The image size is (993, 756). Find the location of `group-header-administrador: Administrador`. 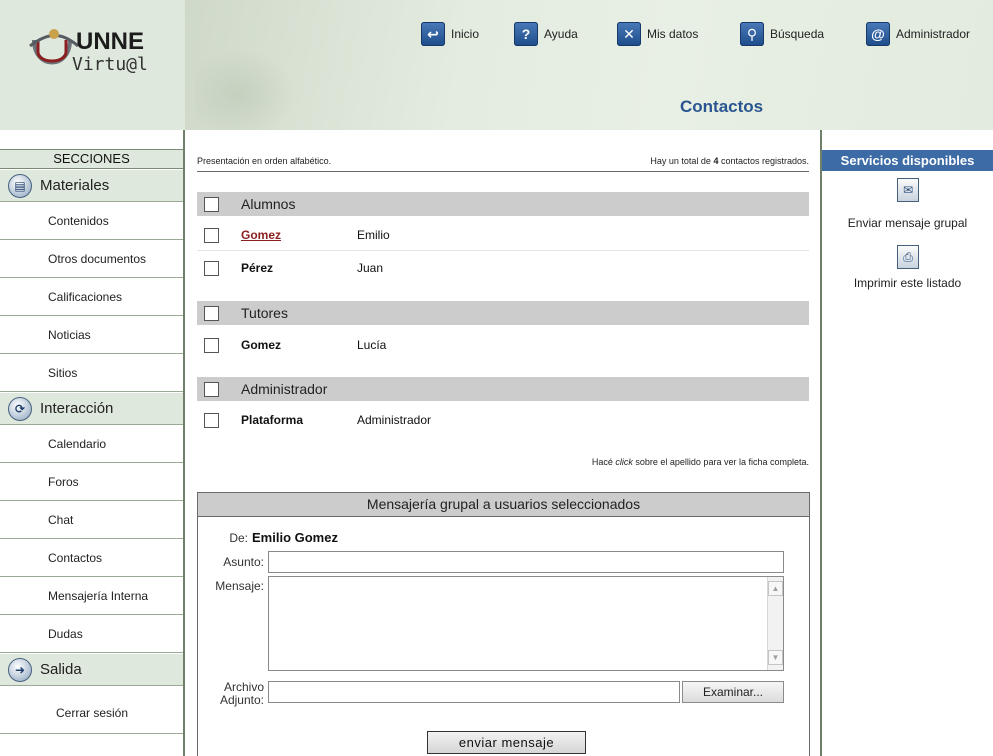

group-header-administrador: Administrador is located at coordinates (503, 389).